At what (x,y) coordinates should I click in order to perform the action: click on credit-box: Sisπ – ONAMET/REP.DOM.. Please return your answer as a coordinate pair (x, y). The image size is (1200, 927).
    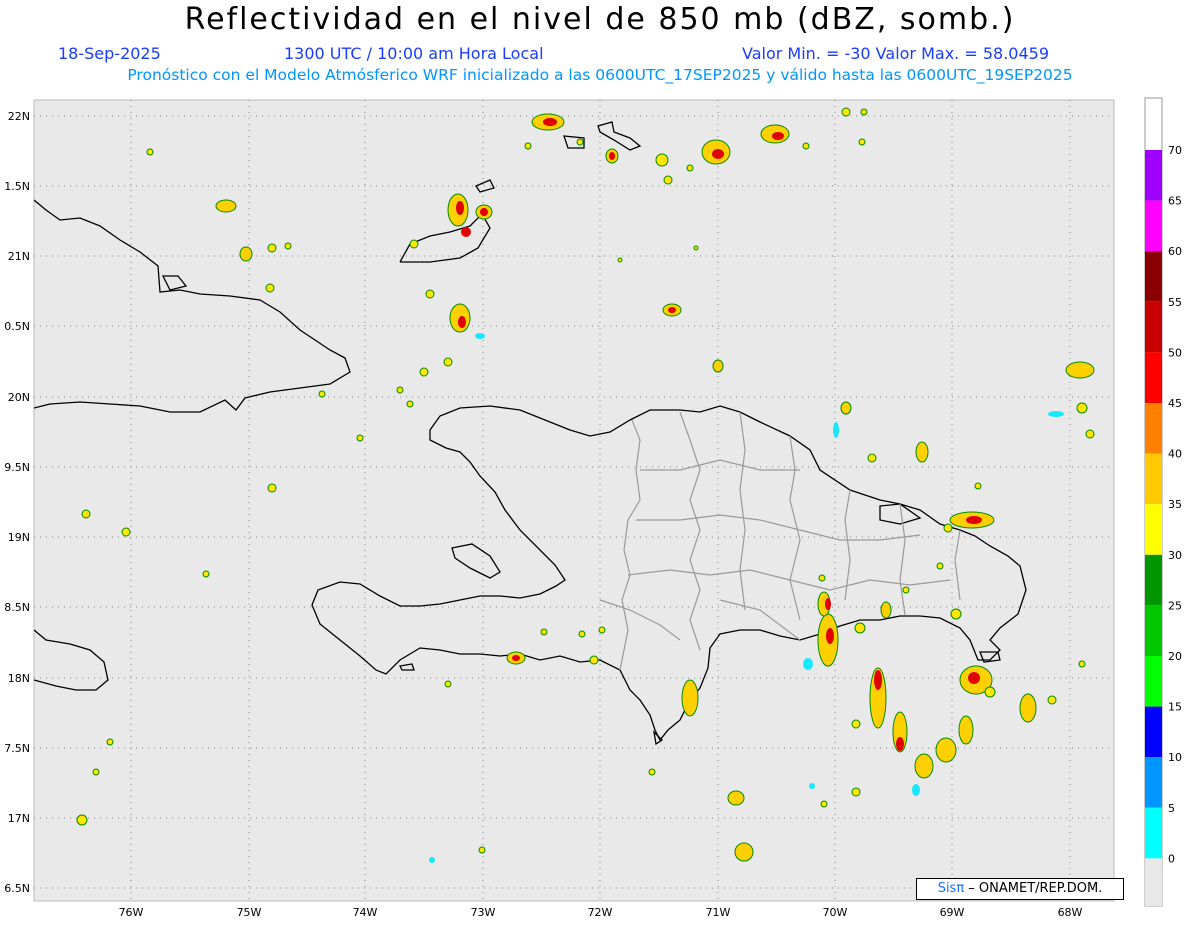
    Looking at the image, I should click on (1020, 889).